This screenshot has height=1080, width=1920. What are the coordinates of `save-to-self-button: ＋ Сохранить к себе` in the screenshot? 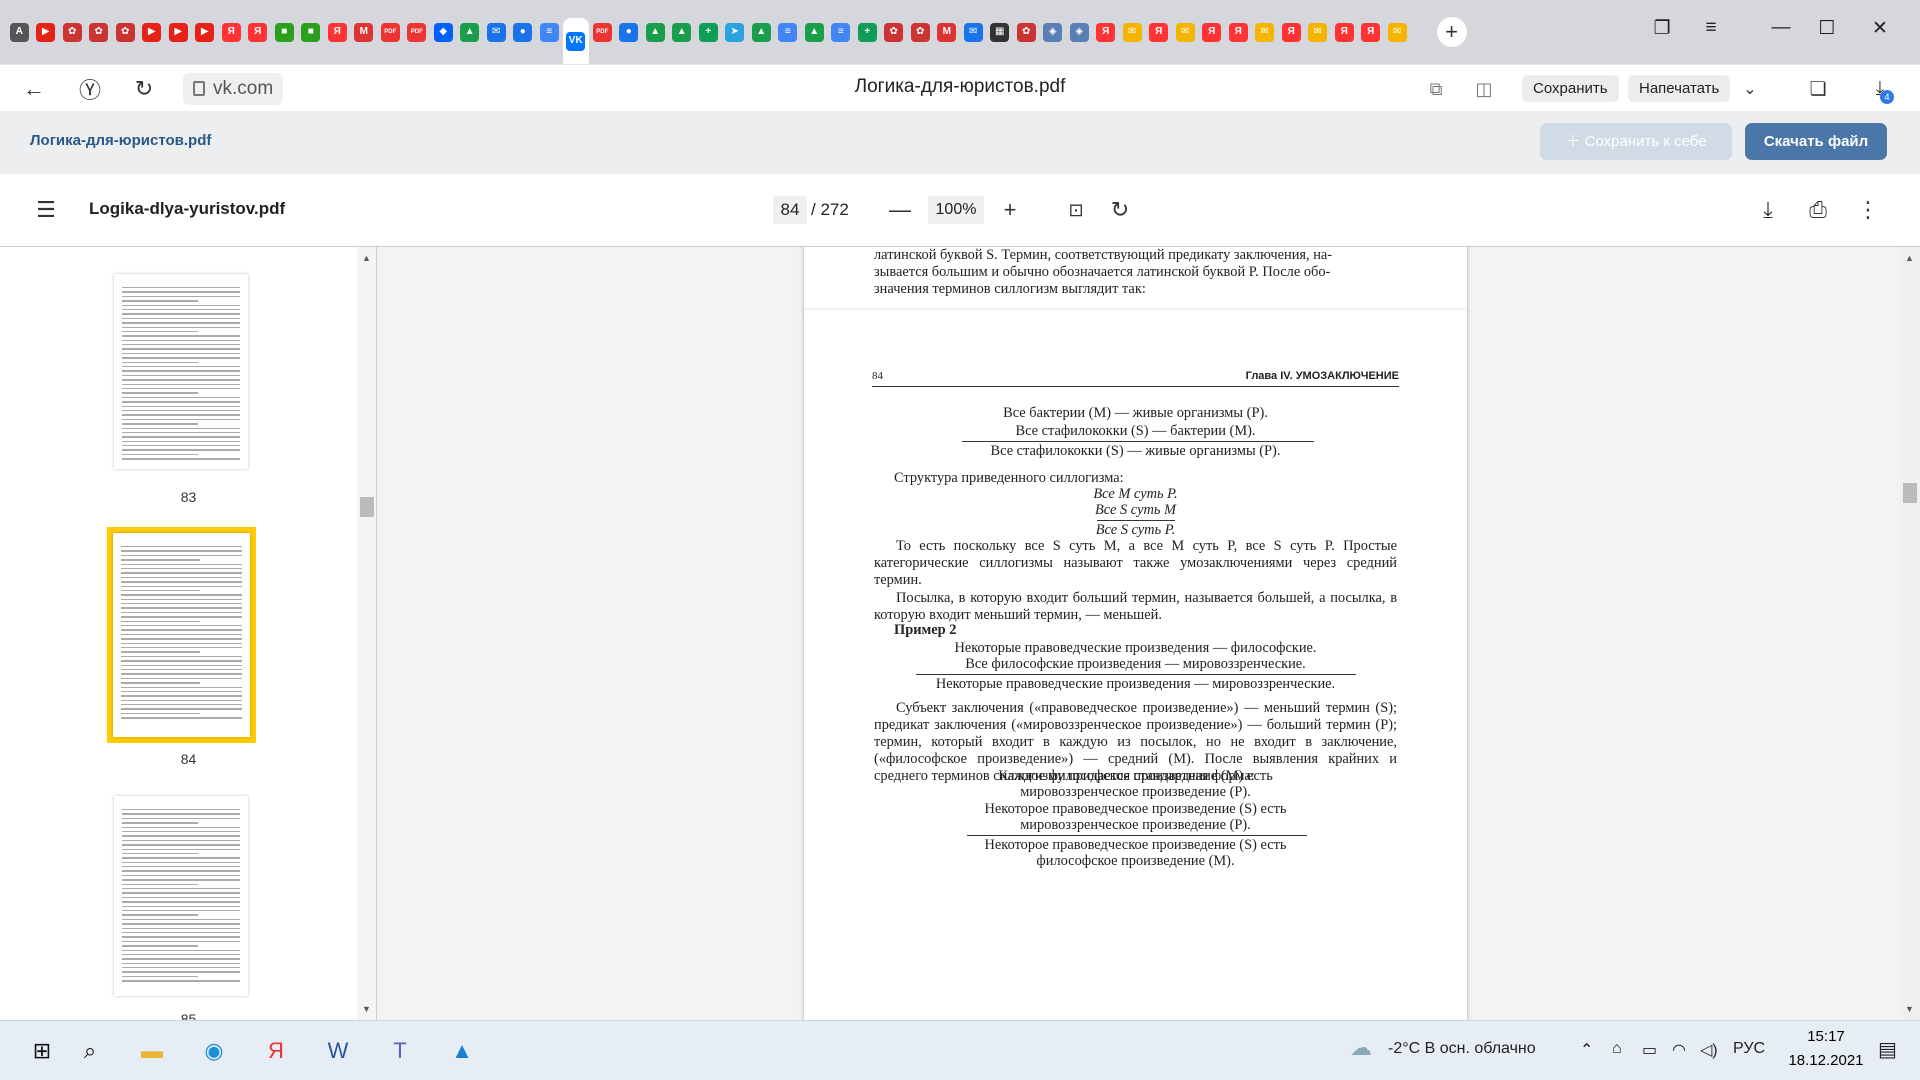 It's located at (1636, 141).